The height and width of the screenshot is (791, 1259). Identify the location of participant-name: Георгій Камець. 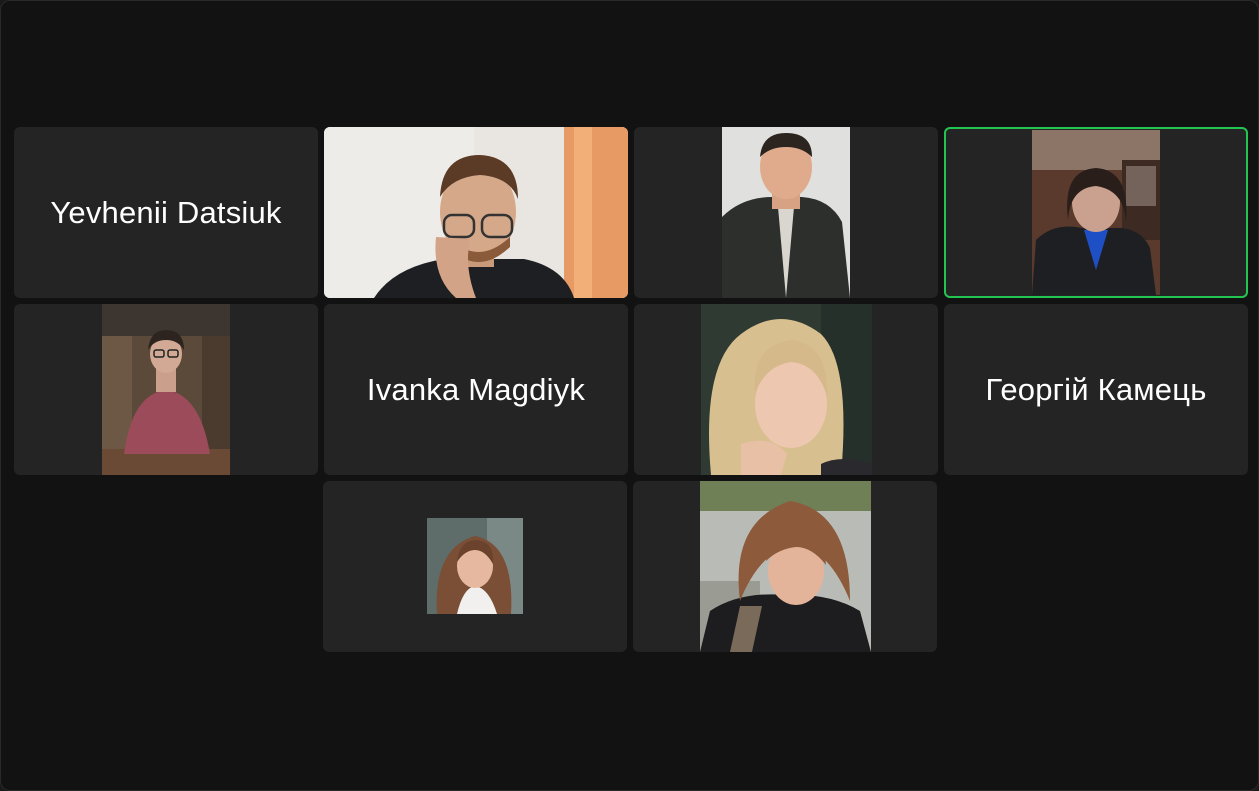
(1096, 389).